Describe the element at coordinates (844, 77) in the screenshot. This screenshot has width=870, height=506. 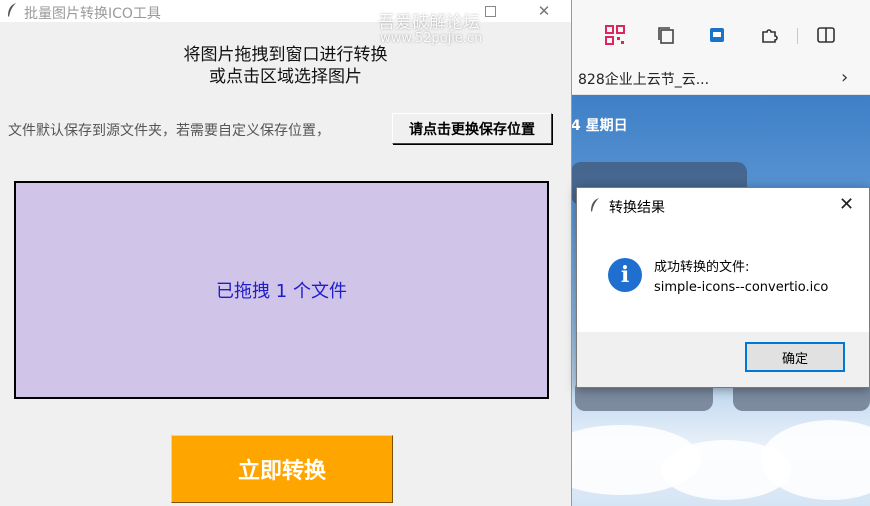
I see `chevron-right-icon: ›` at that location.